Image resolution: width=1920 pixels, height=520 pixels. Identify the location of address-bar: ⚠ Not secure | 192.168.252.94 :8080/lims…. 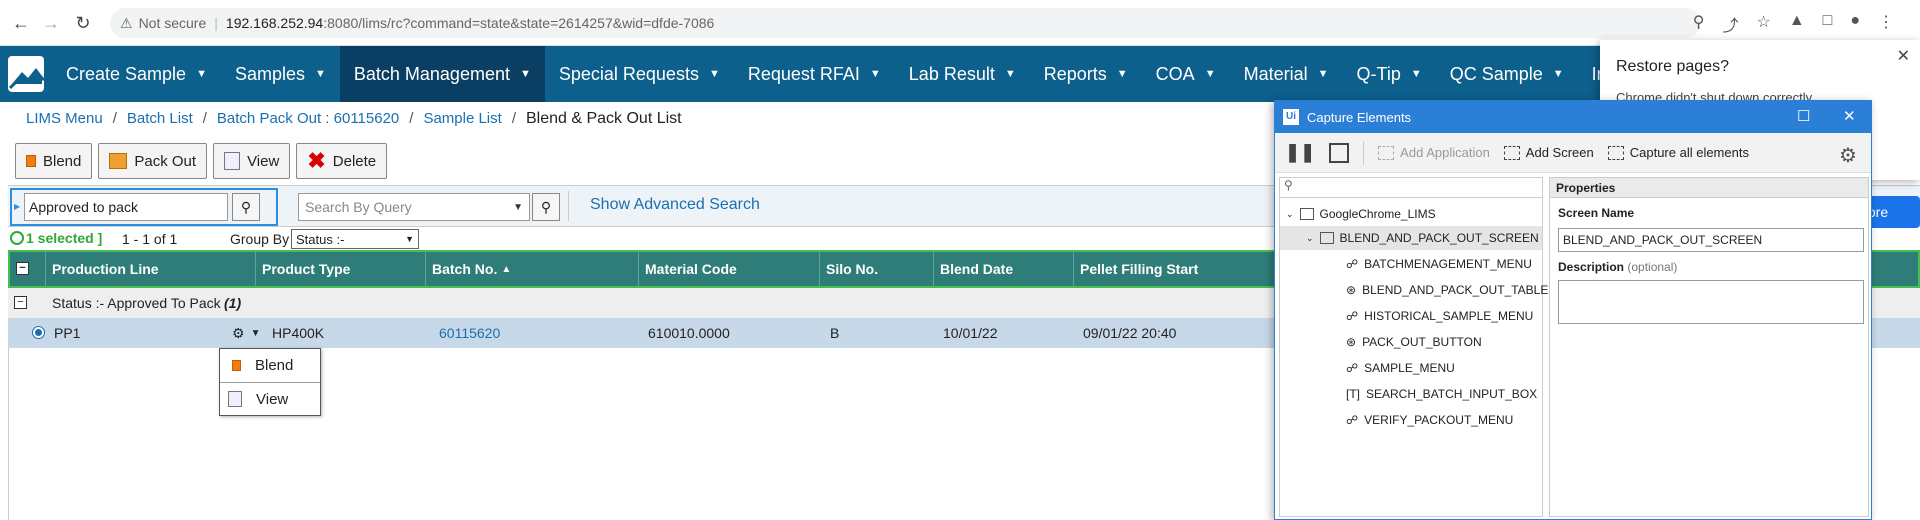
(905, 23).